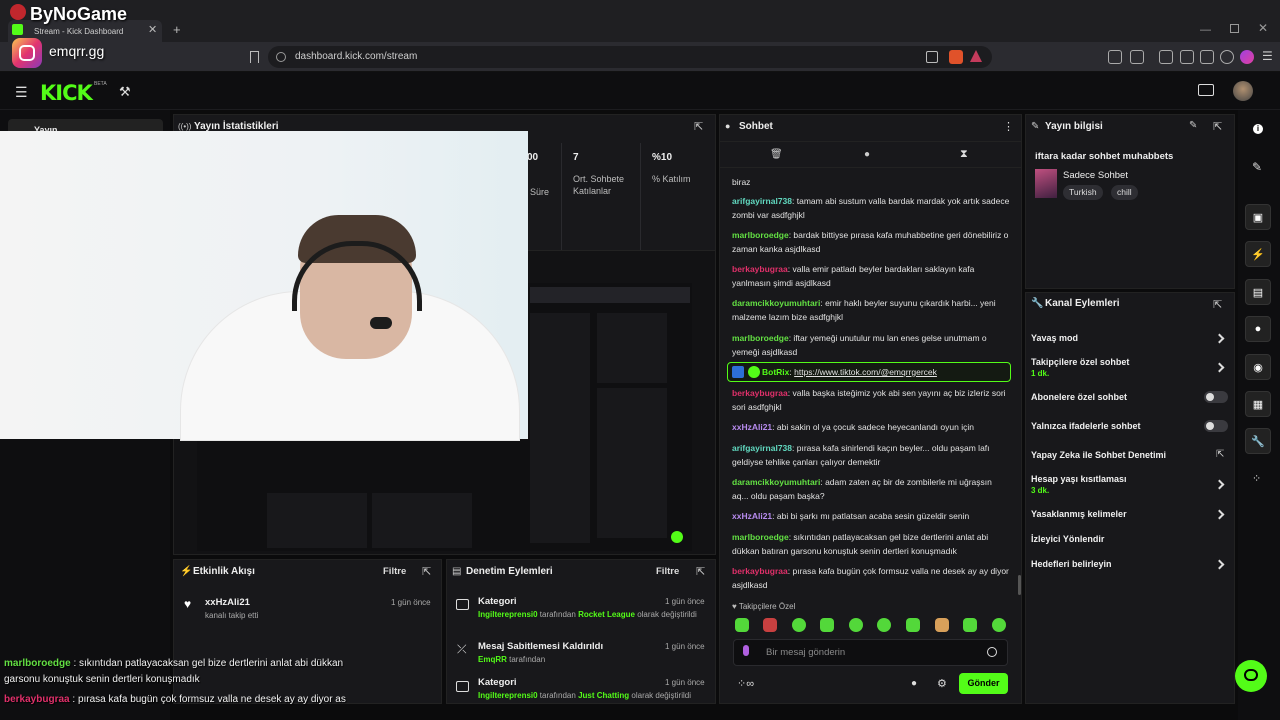 Image resolution: width=1280 pixels, height=720 pixels. Describe the element at coordinates (1258, 129) in the screenshot. I see `info-icon: i` at that location.